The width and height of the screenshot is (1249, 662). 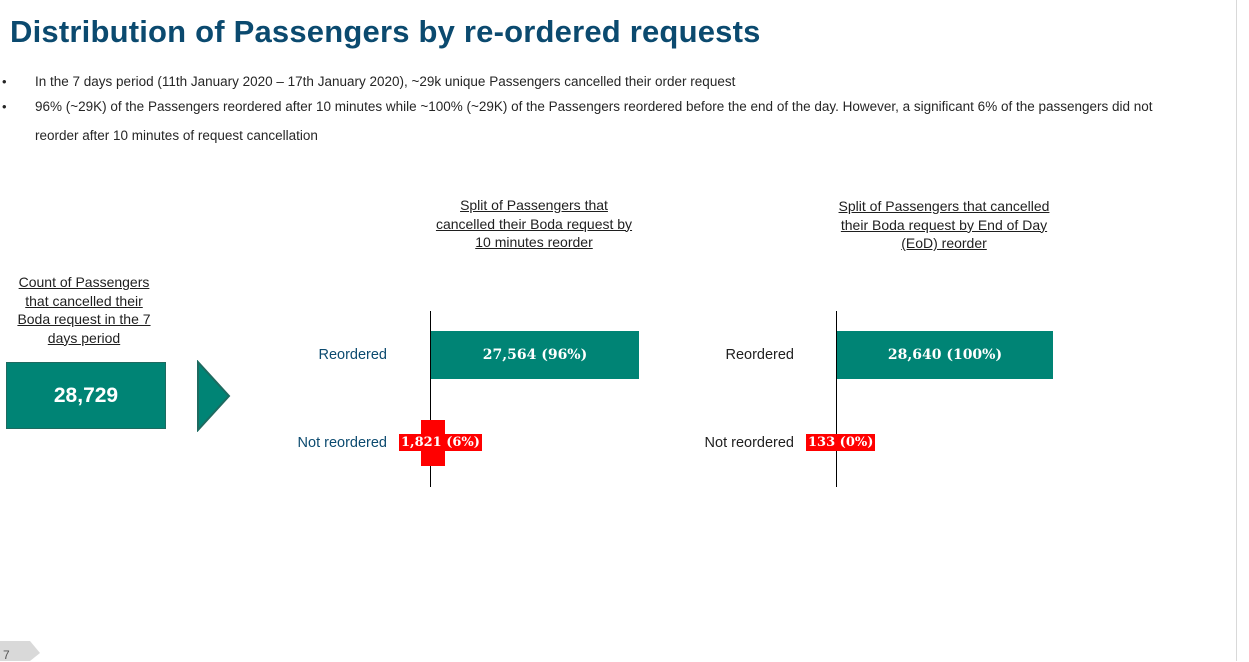 I want to click on chart2-category-label: Reordered, so click(x=759, y=355).